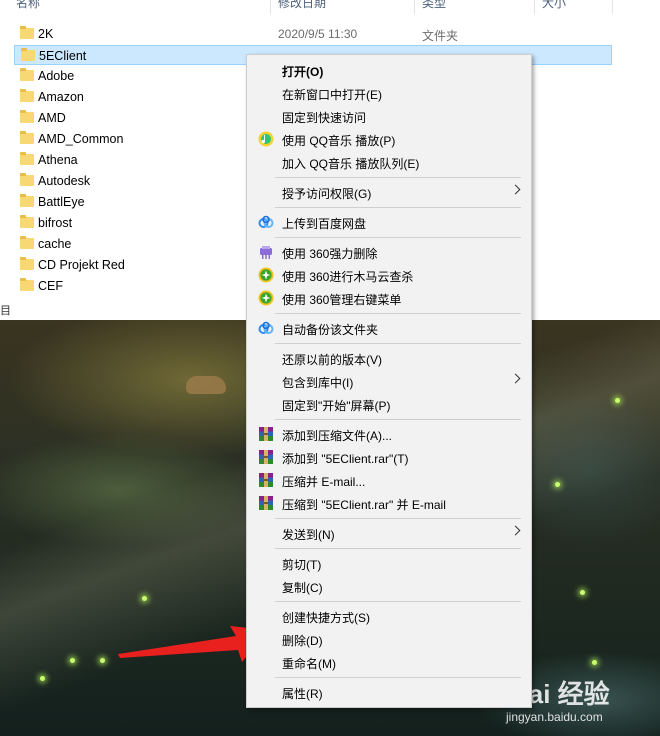  I want to click on menu-item-label: 复制(C), so click(302, 588).